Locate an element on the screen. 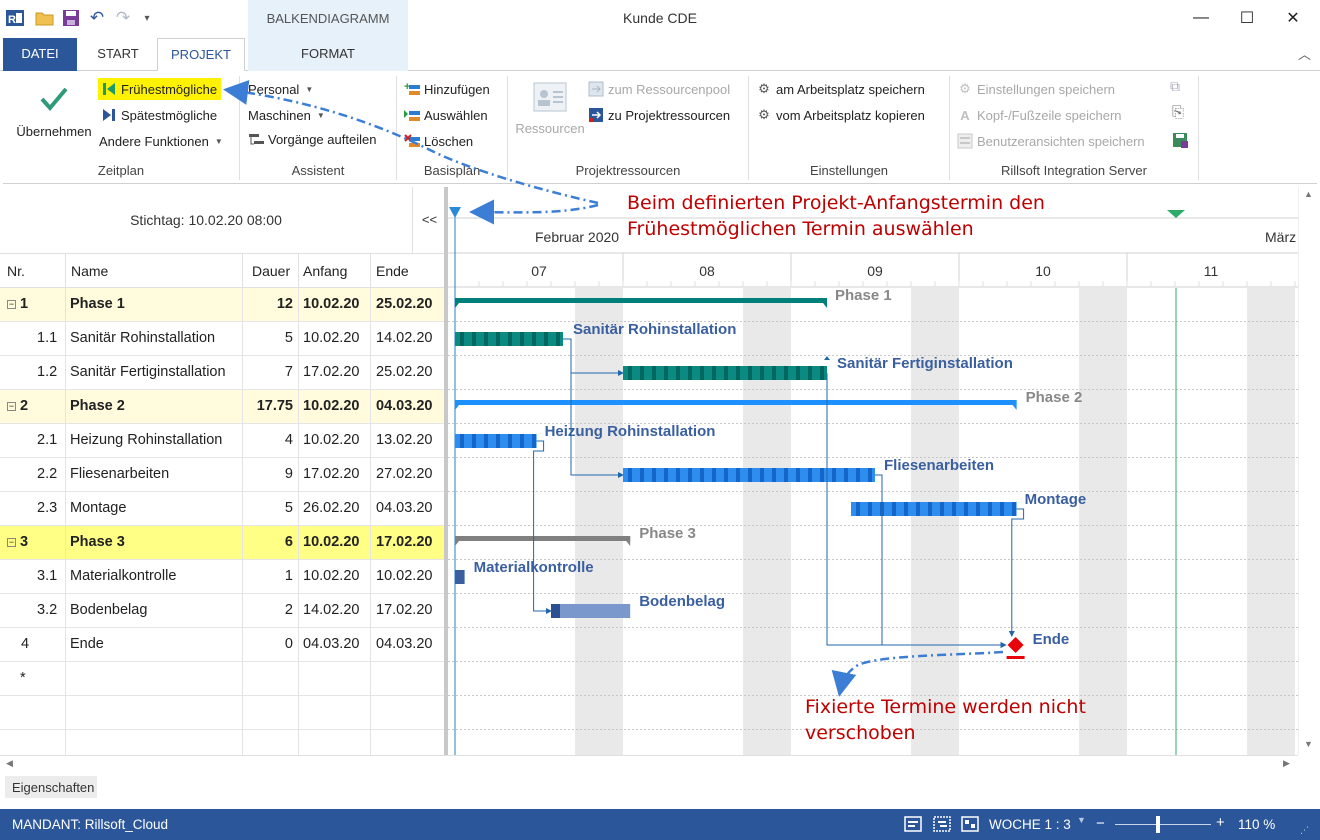 The height and width of the screenshot is (840, 1320). open-folder-icon is located at coordinates (45, 18).